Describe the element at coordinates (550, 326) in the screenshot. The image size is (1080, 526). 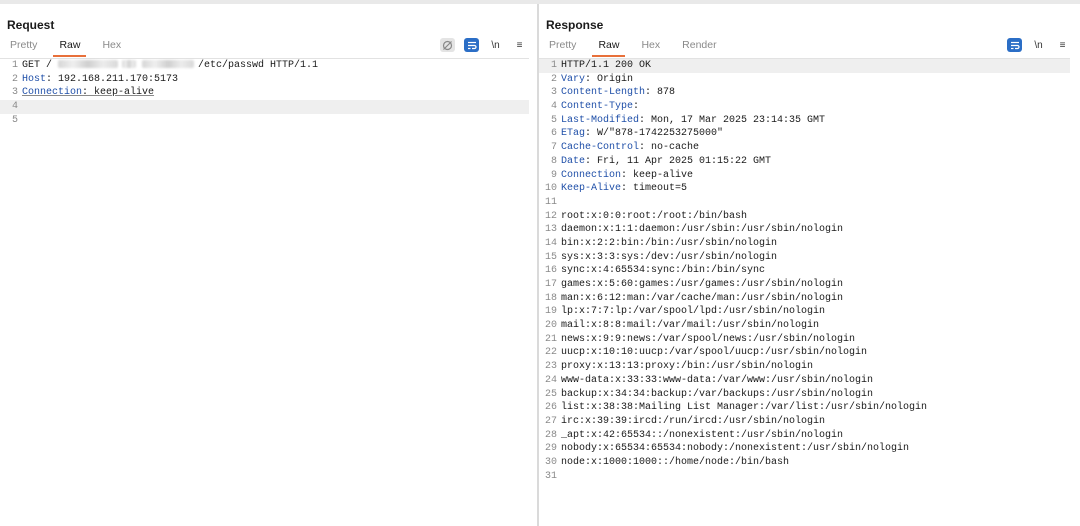
I see `line-number: 20` at that location.